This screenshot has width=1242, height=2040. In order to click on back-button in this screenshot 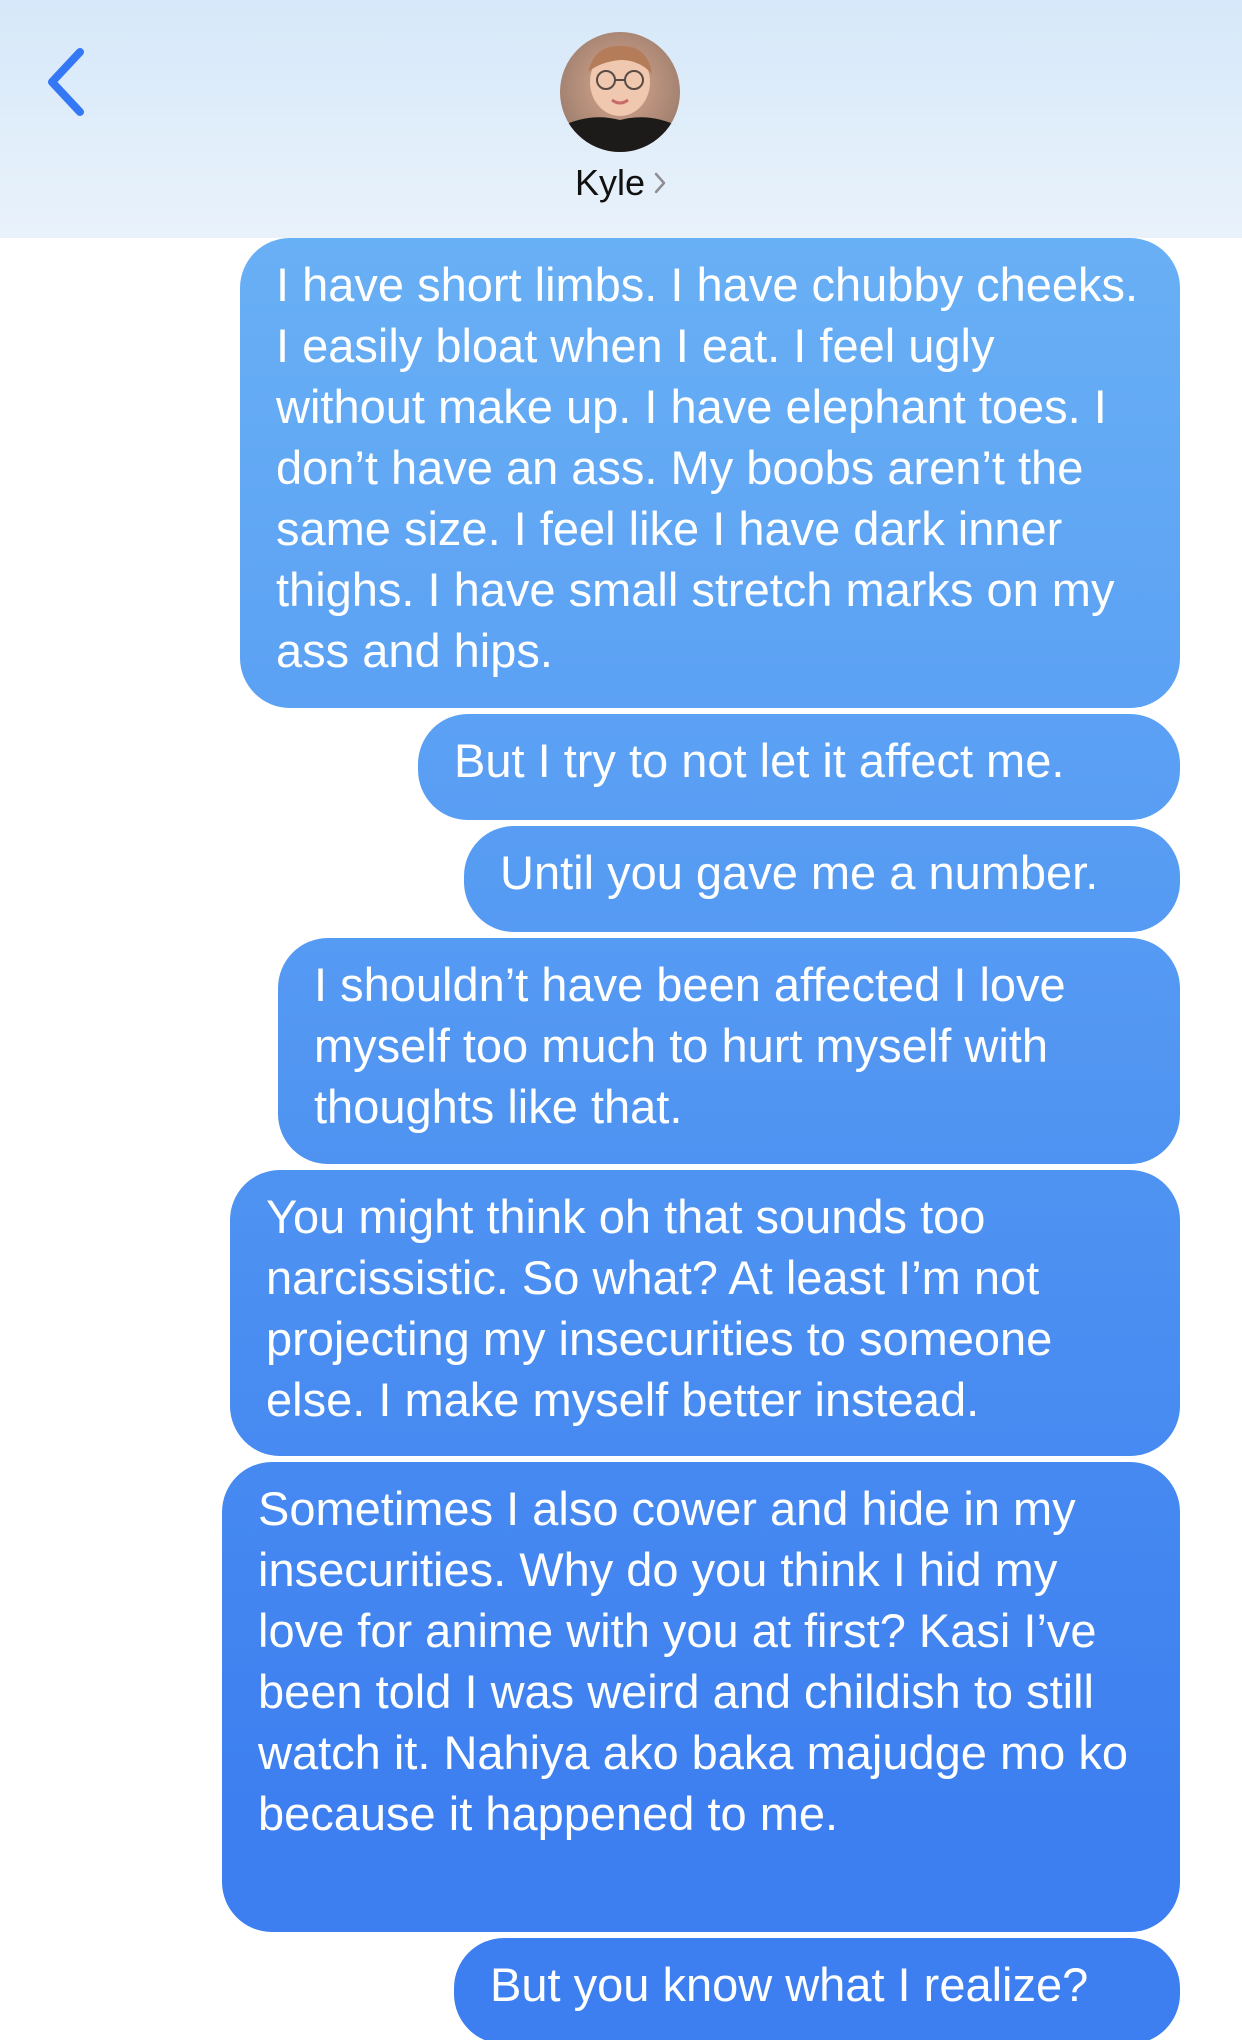, I will do `click(70, 82)`.